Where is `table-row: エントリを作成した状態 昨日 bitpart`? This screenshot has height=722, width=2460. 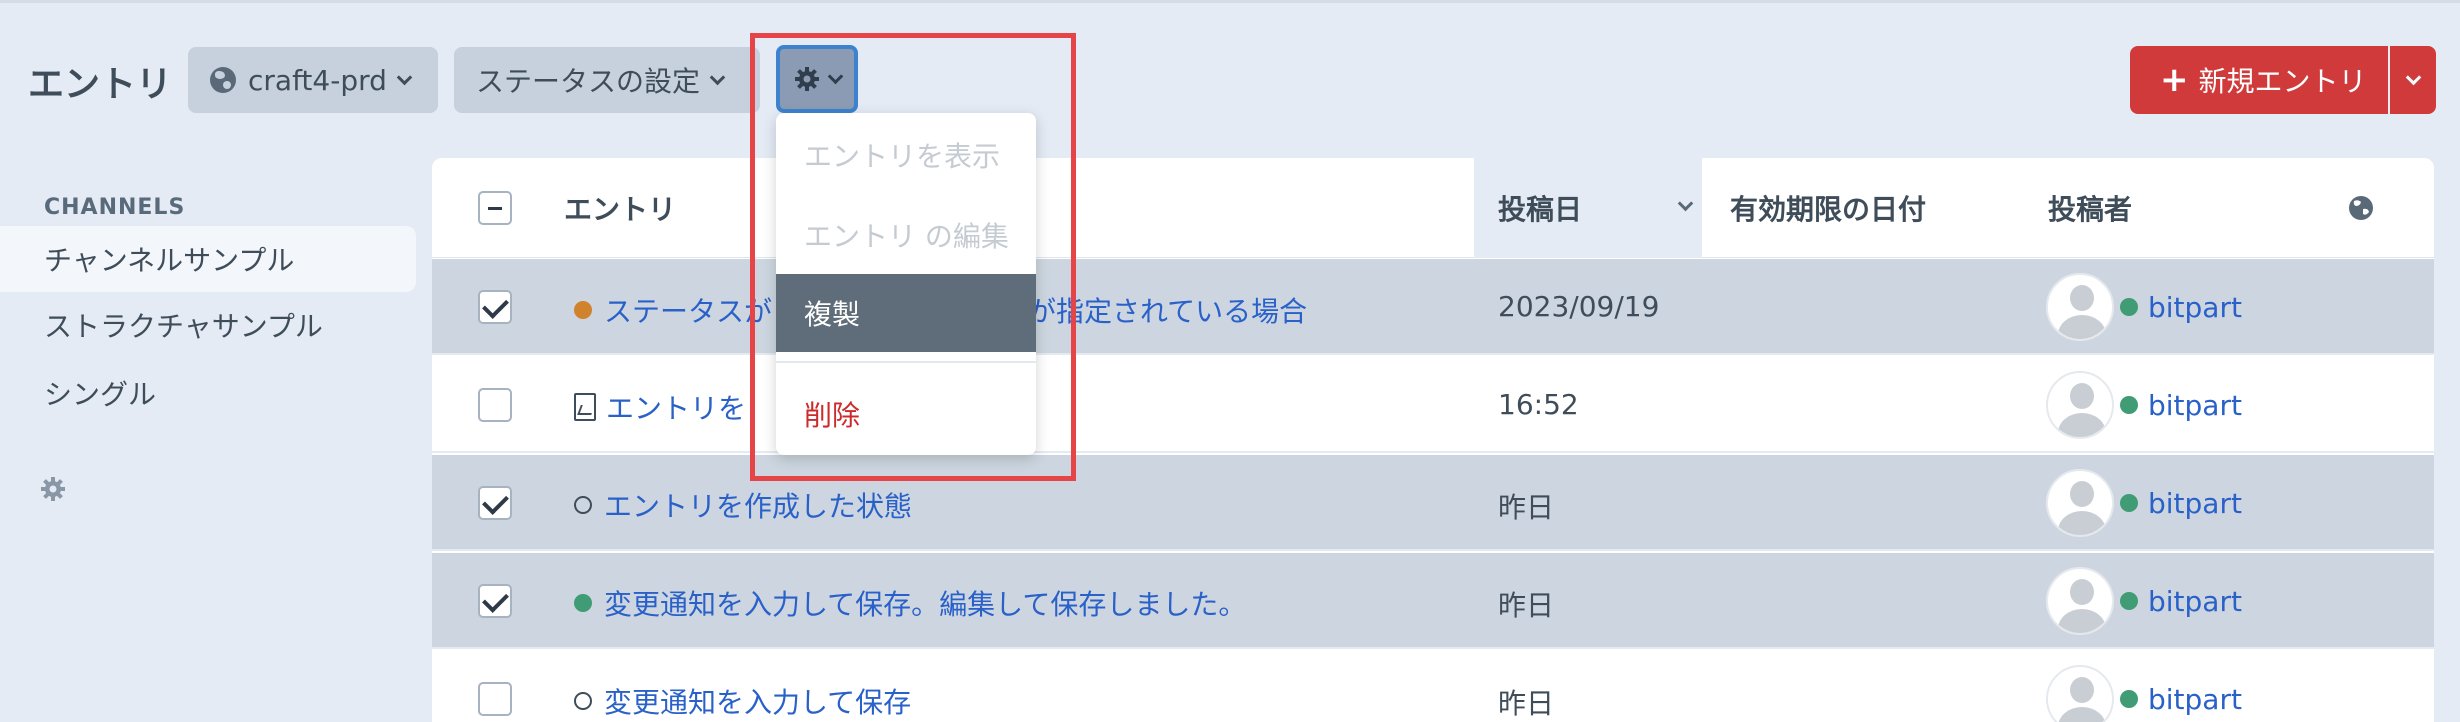 table-row: エントリを作成した状態 昨日 bitpart is located at coordinates (1433, 503).